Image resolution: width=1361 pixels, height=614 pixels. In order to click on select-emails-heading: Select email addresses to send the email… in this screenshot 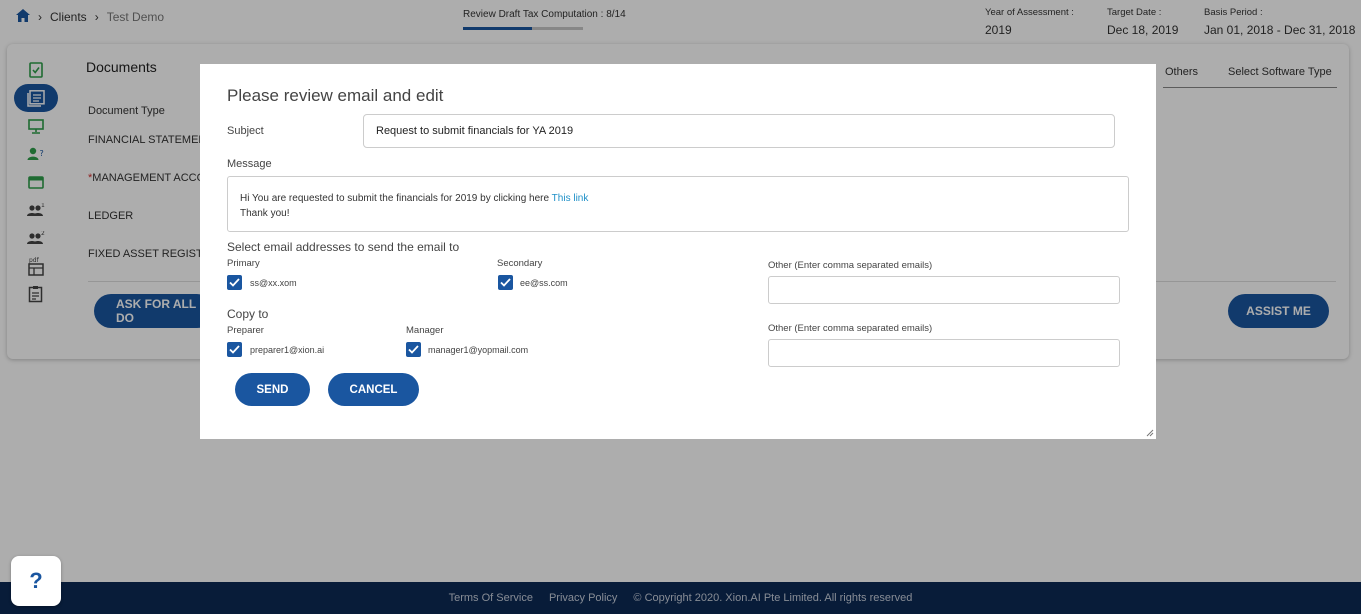, I will do `click(343, 247)`.